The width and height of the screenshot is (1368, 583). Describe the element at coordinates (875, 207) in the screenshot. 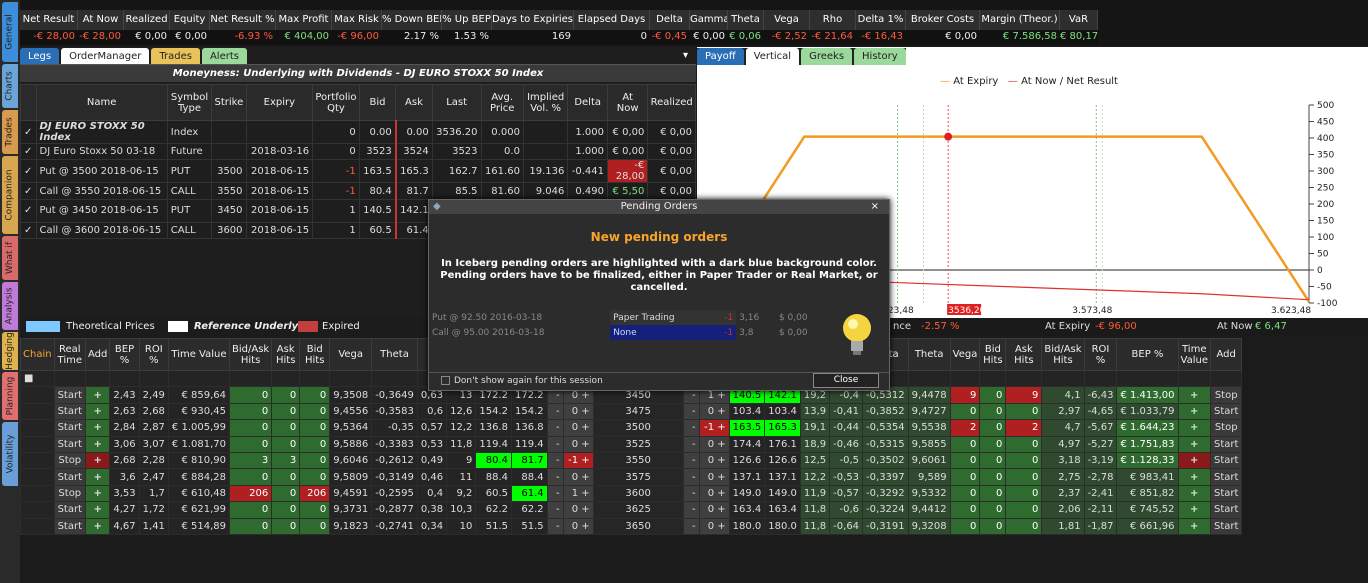

I see `close-icon: ×` at that location.